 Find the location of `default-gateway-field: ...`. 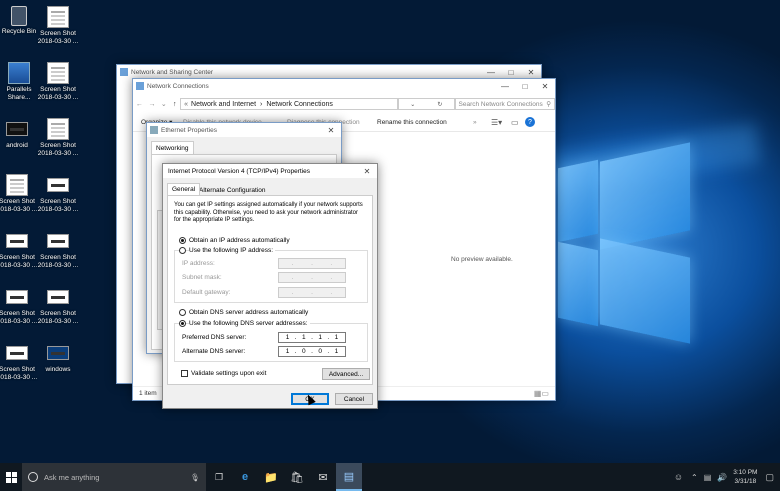

default-gateway-field: ... is located at coordinates (312, 292).